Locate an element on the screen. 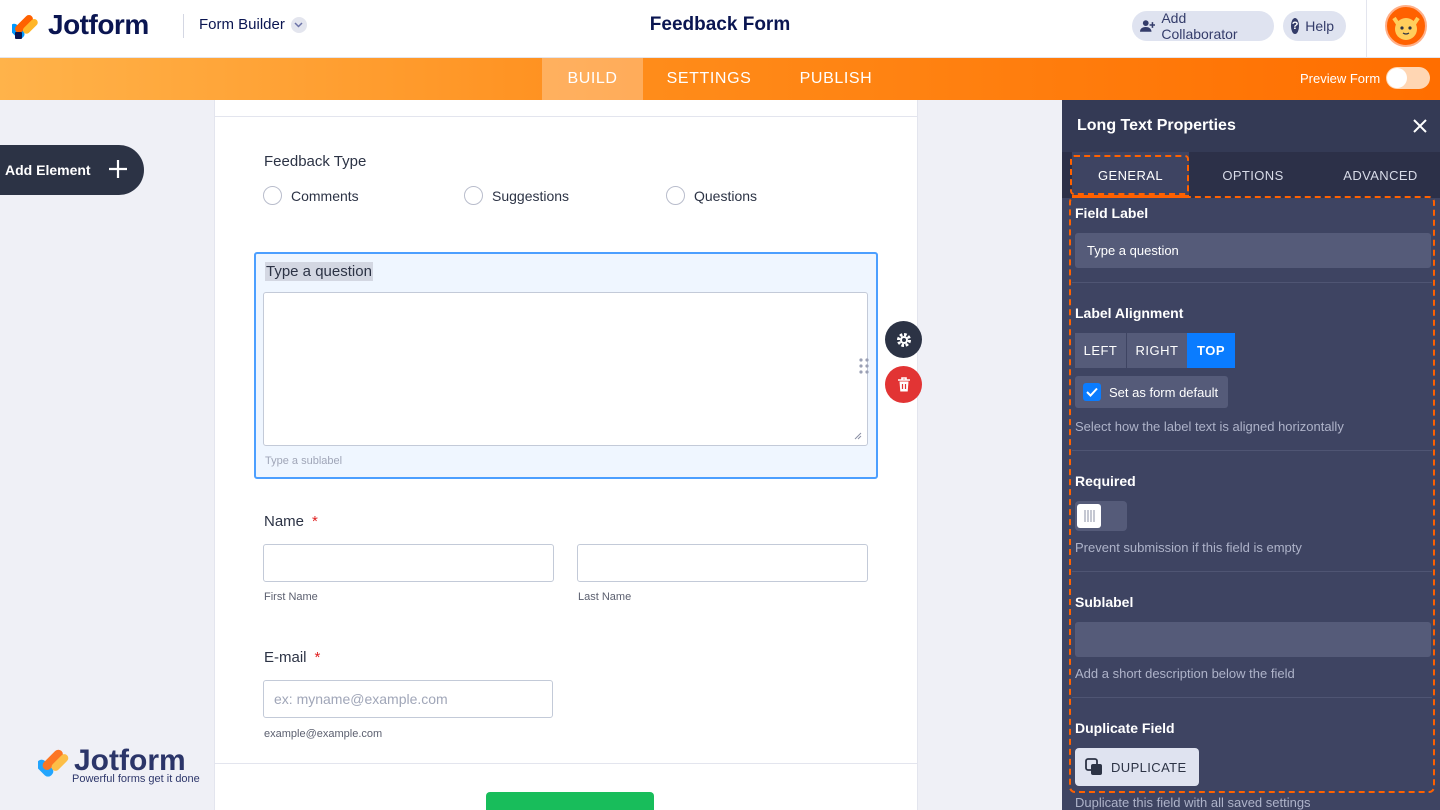 This screenshot has height=810, width=1440. jotform-logo: Jotform is located at coordinates (80, 25).